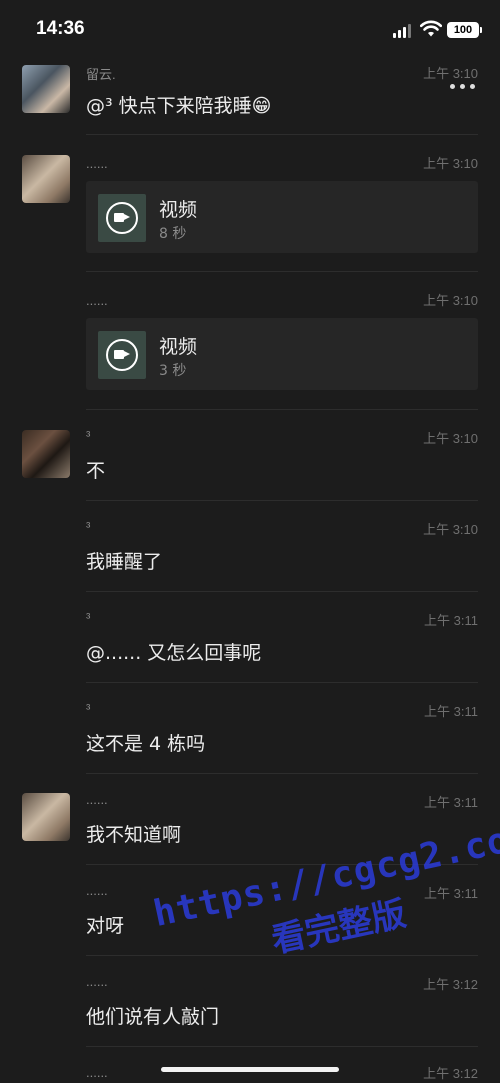  What do you see at coordinates (173, 651) in the screenshot?
I see `message-text: @...... 又怎么回事呢` at bounding box center [173, 651].